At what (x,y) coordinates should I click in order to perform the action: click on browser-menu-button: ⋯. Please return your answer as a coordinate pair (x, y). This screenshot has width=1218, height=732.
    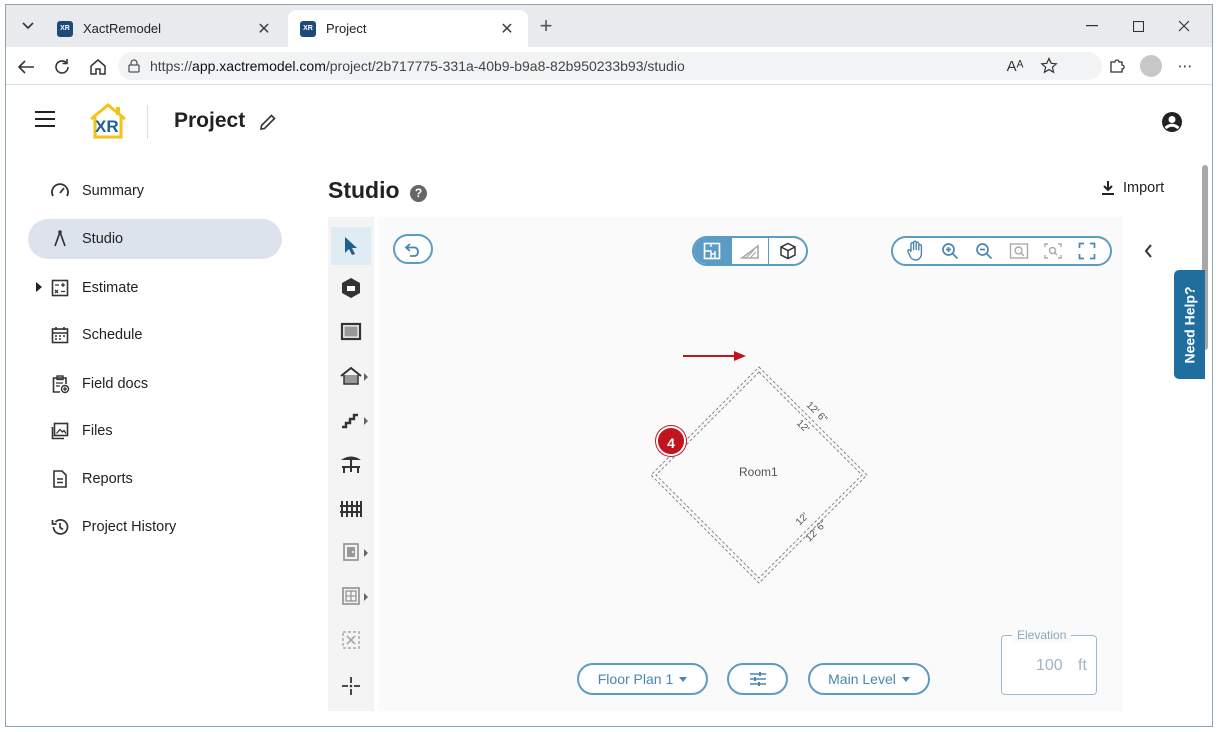
    Looking at the image, I should click on (1185, 66).